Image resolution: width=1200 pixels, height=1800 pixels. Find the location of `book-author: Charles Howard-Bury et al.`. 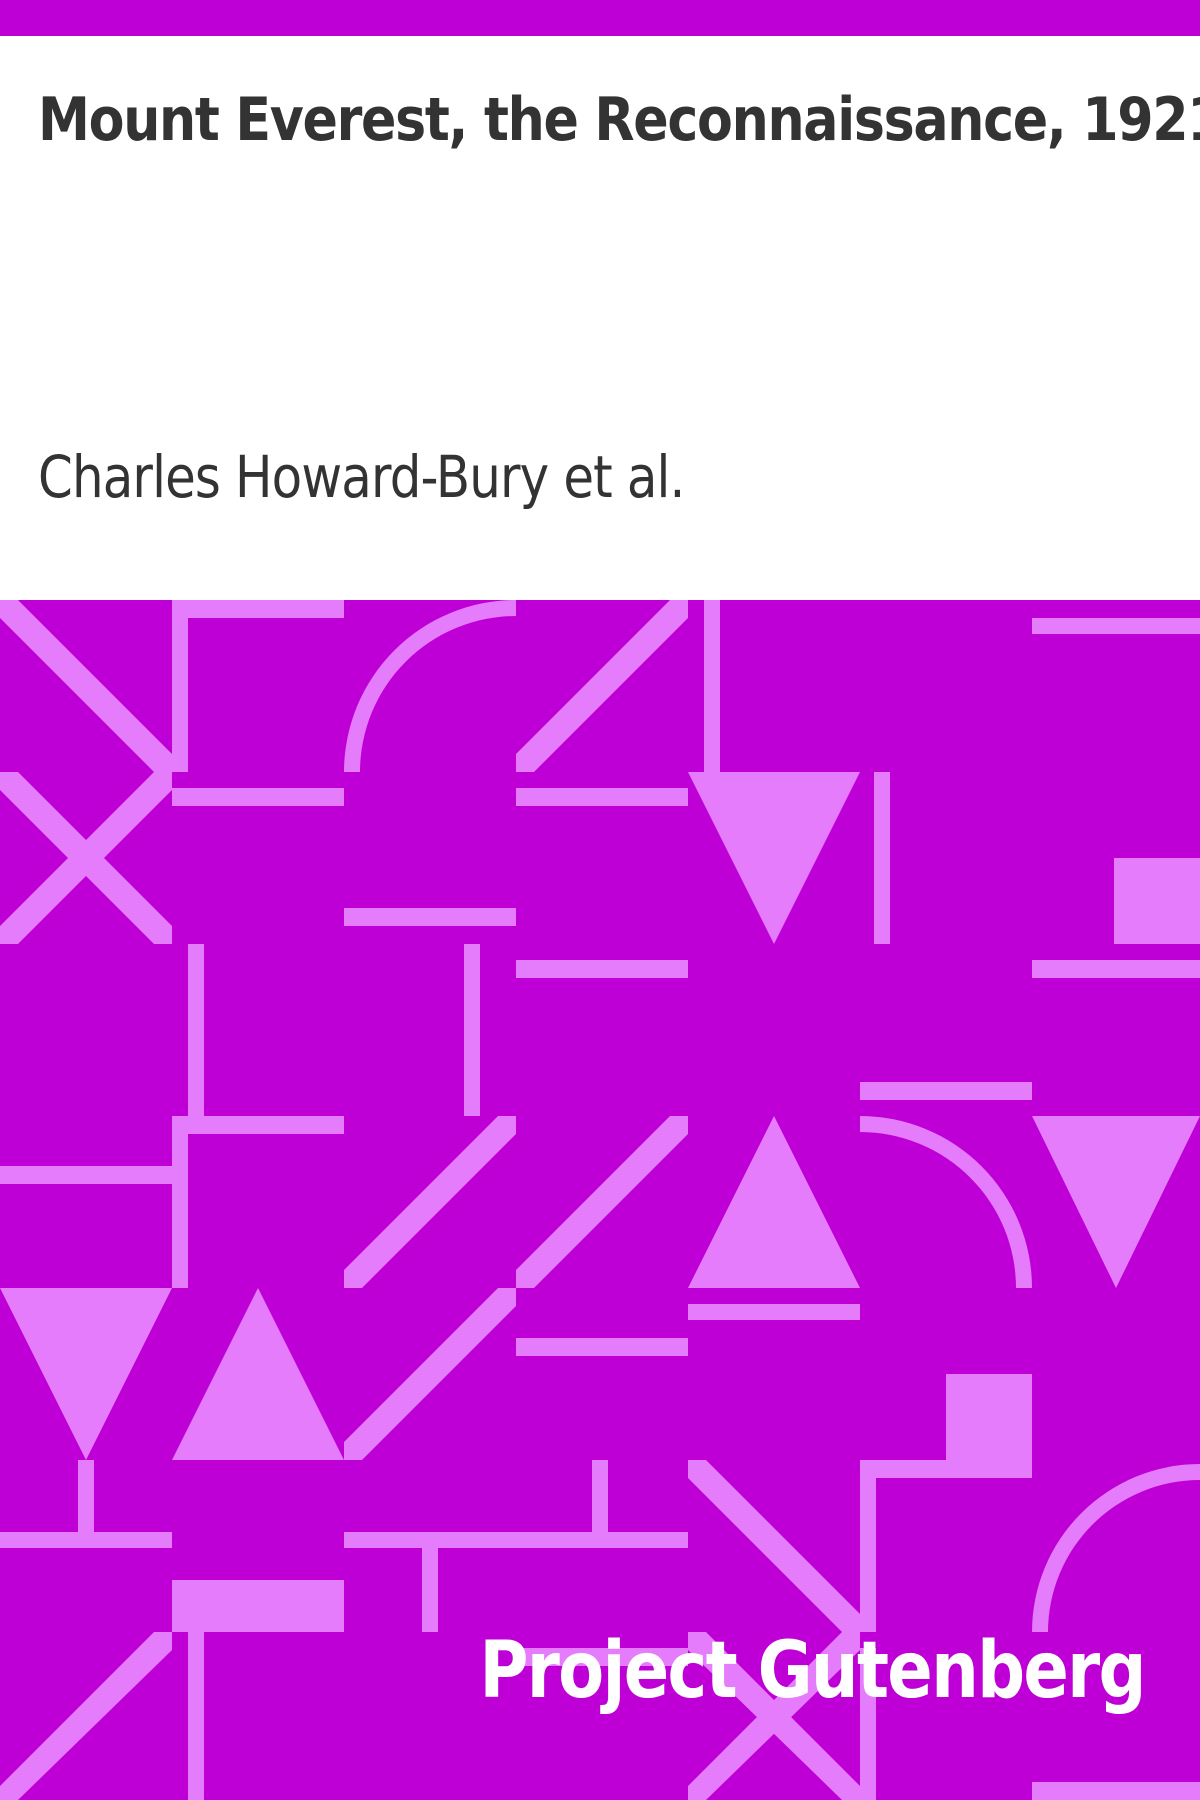

book-author: Charles Howard-Bury et al. is located at coordinates (361, 477).